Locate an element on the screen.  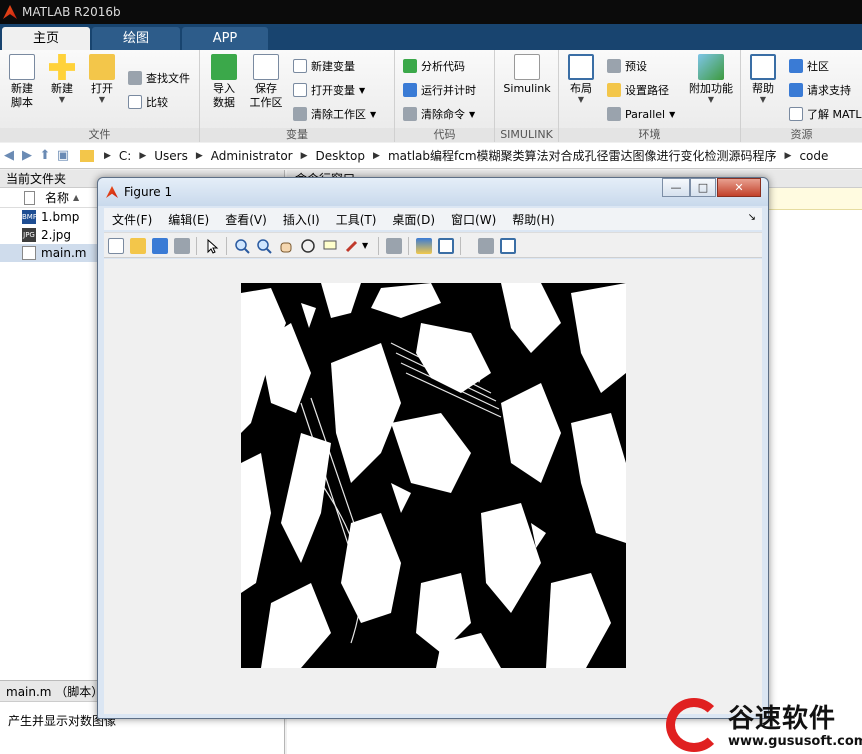
import-data-button: 导入 数据 is located at coordinates (224, 82).